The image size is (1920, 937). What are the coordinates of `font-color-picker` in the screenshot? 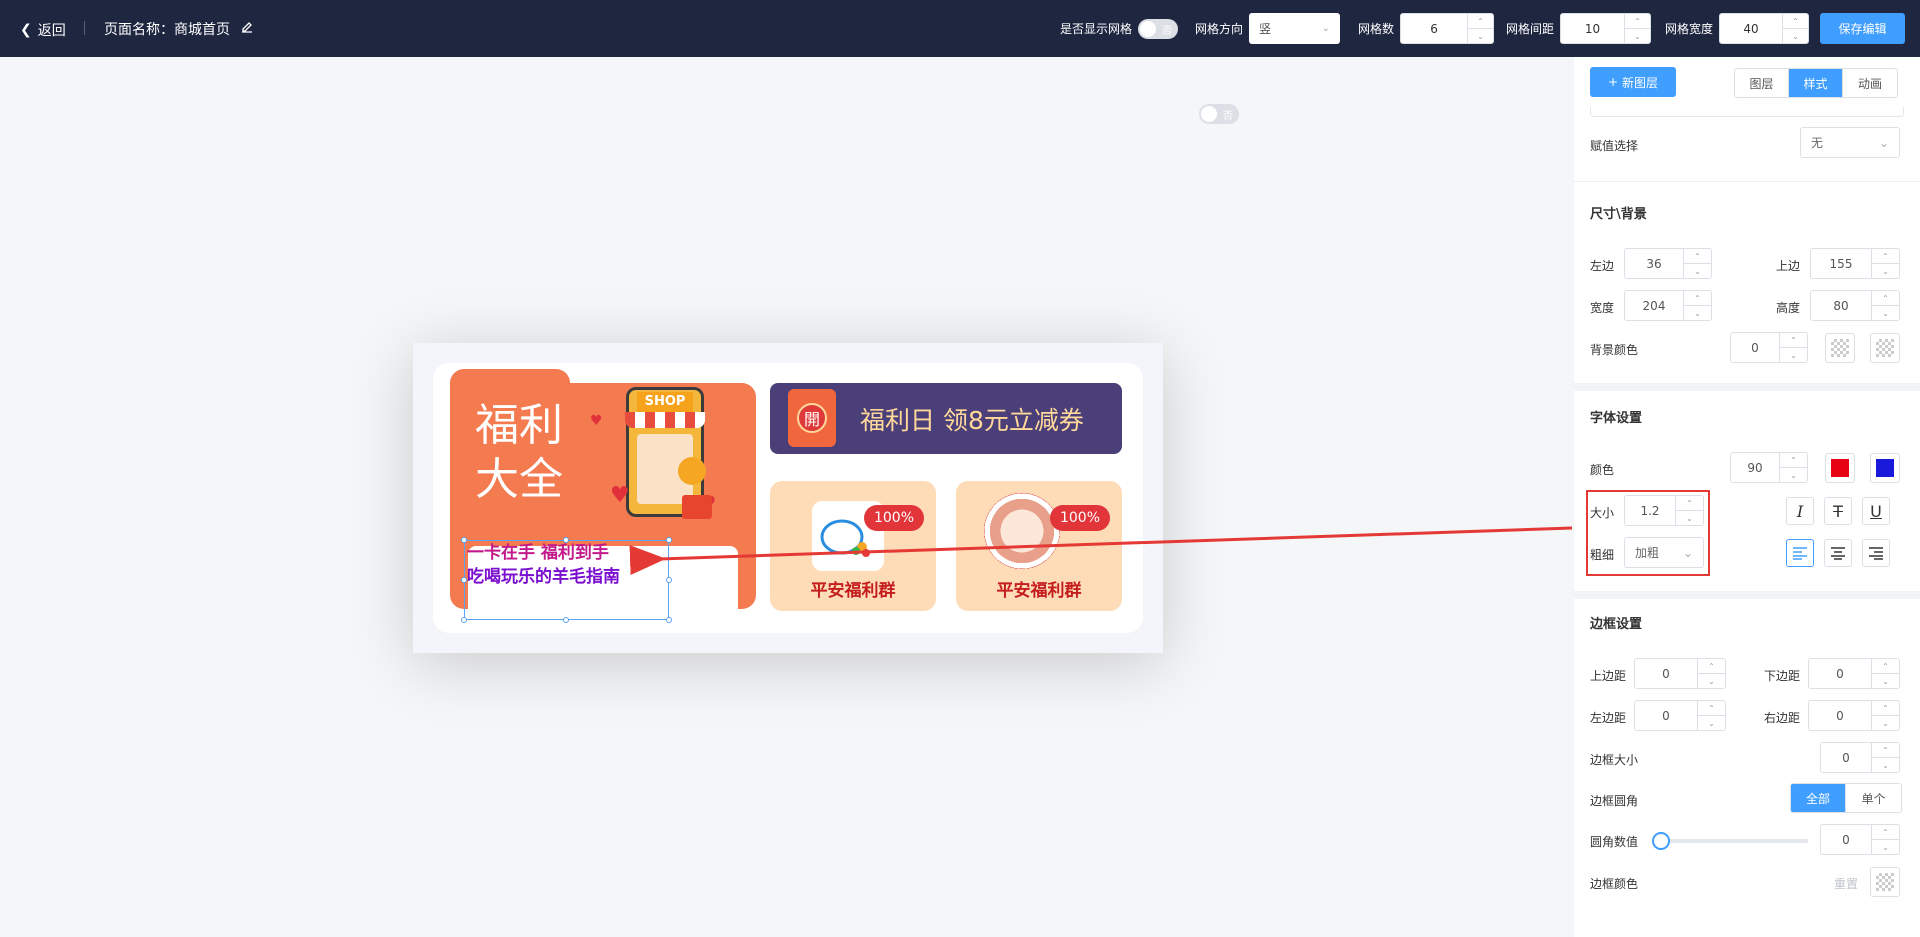 It's located at (1840, 468).